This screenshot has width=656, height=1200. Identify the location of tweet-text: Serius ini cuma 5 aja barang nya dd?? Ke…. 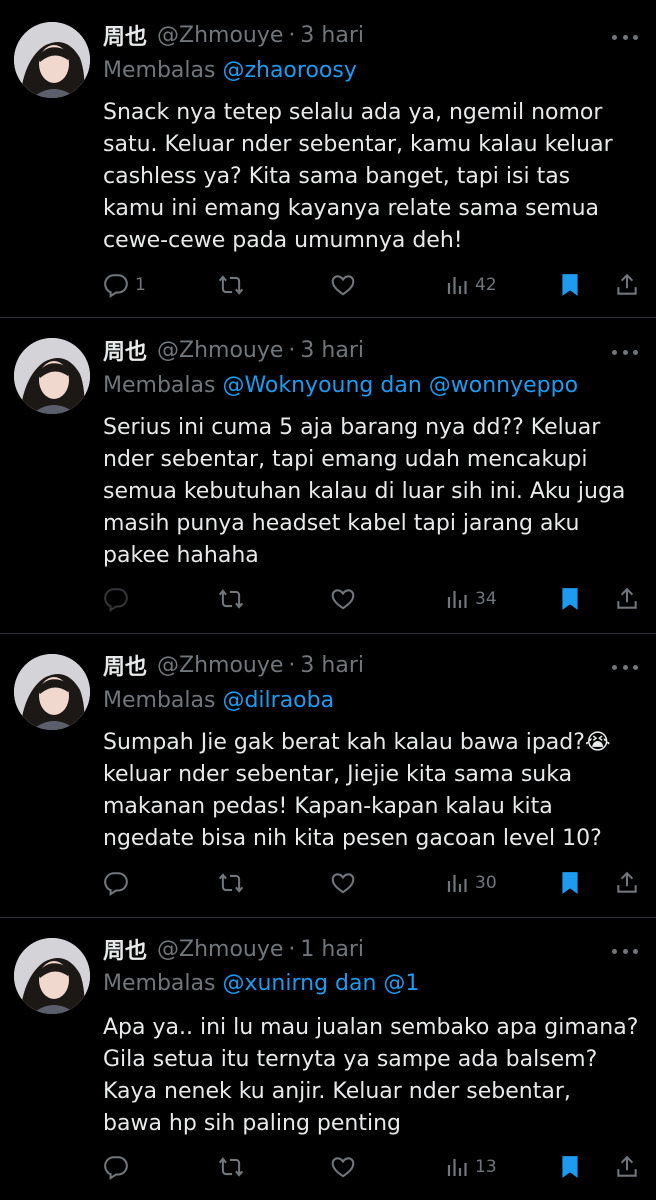
(364, 491).